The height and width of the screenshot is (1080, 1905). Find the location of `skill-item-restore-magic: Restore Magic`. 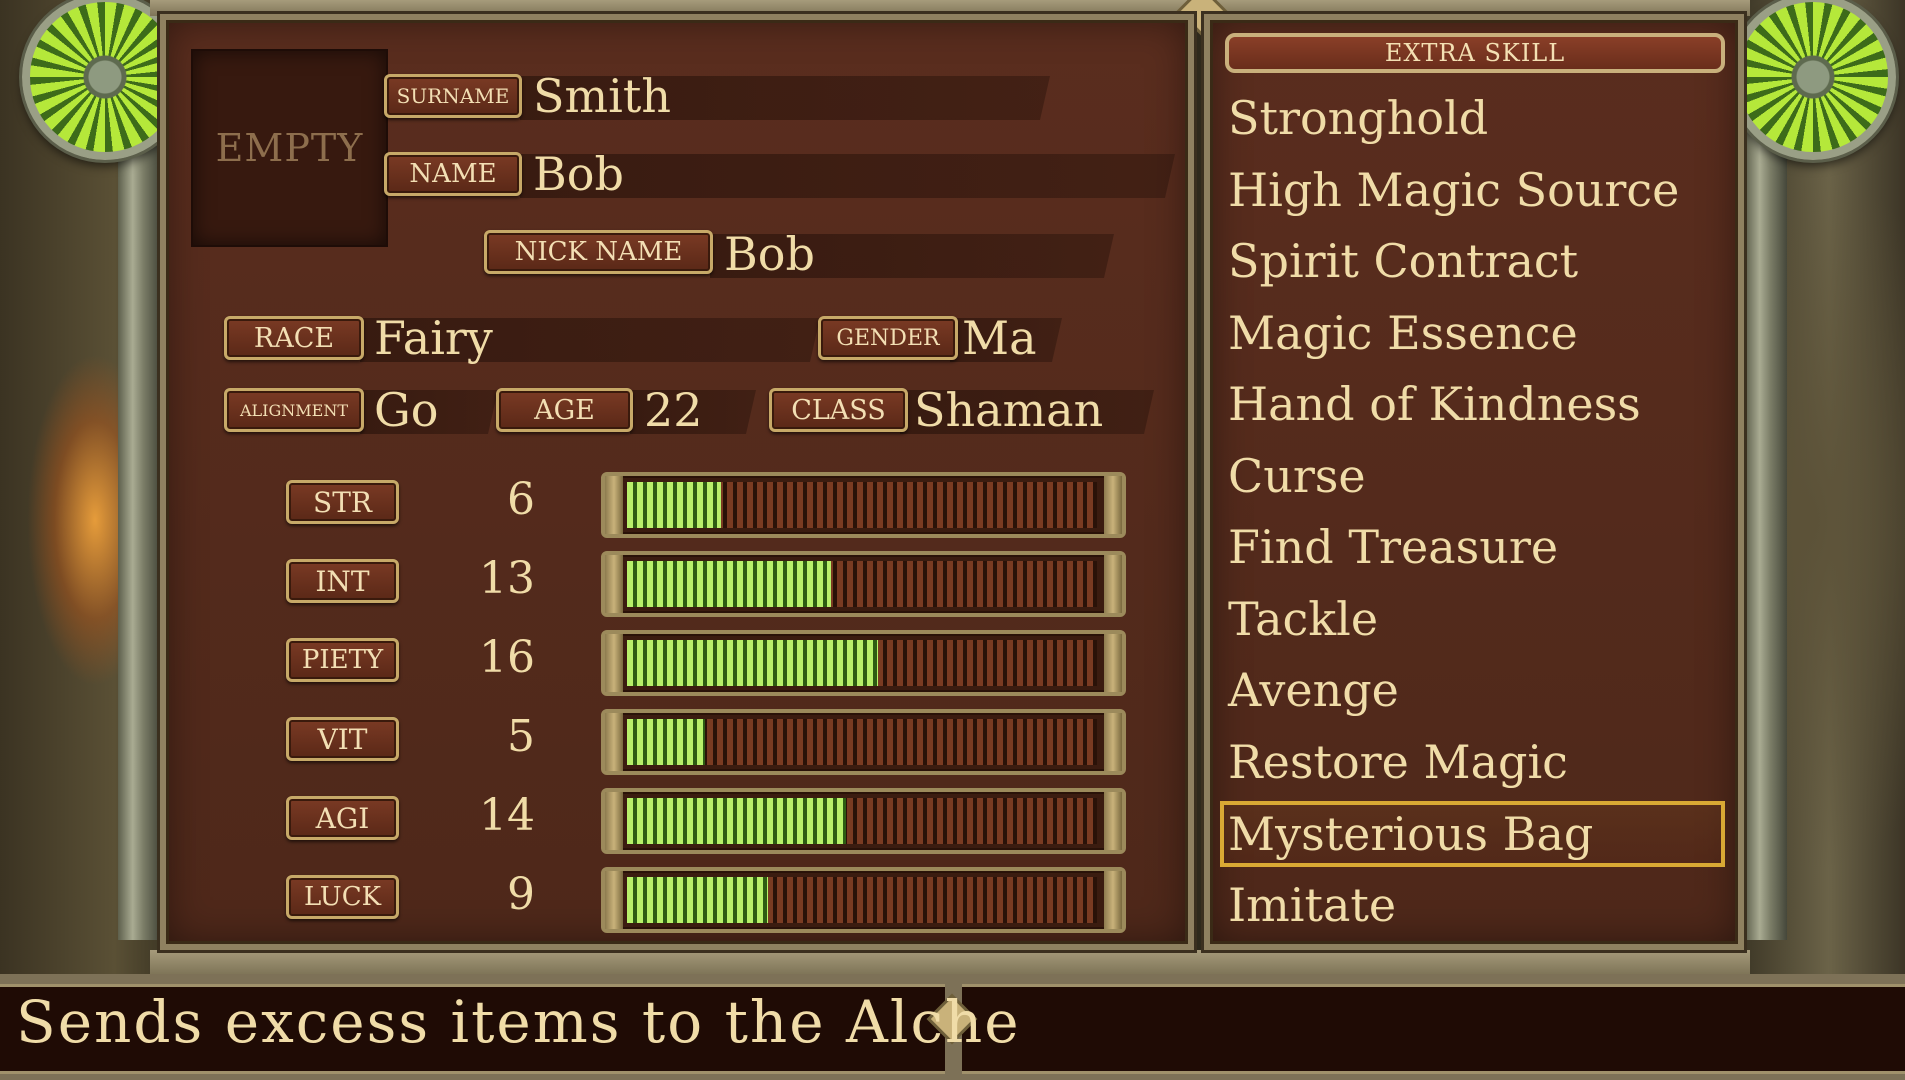

skill-item-restore-magic: Restore Magic is located at coordinates (1472, 763).